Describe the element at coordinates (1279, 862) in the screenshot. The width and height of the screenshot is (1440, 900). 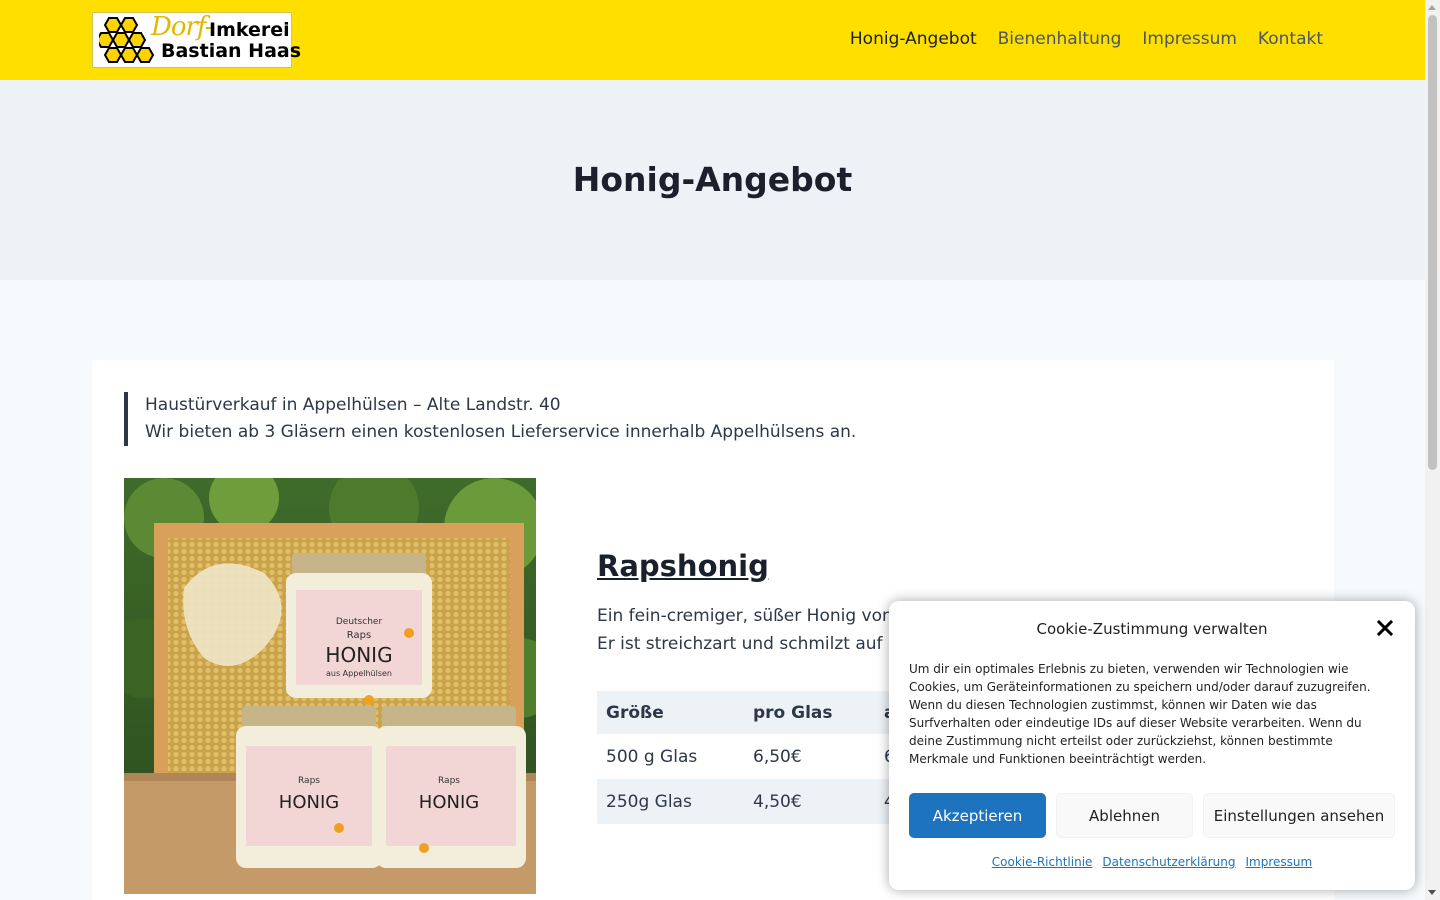
I see `imprint-link: Impressum` at that location.